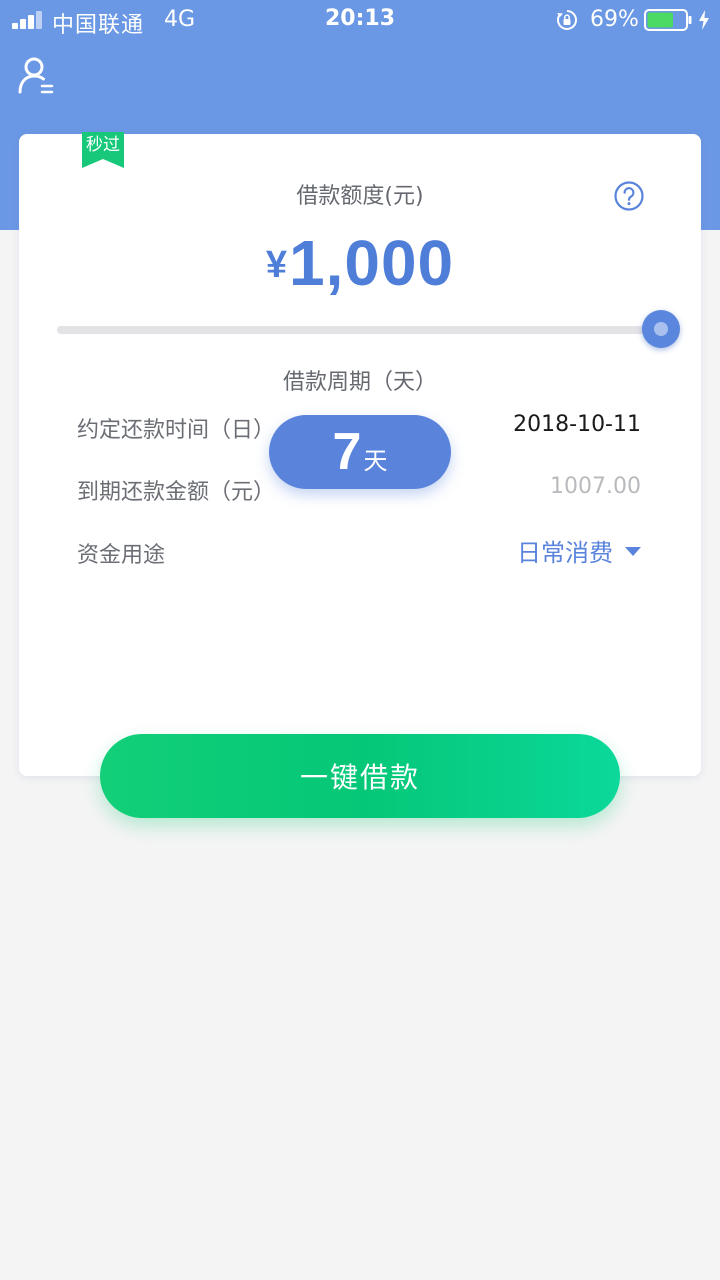 The width and height of the screenshot is (720, 1280). I want to click on caret-down-icon, so click(633, 551).